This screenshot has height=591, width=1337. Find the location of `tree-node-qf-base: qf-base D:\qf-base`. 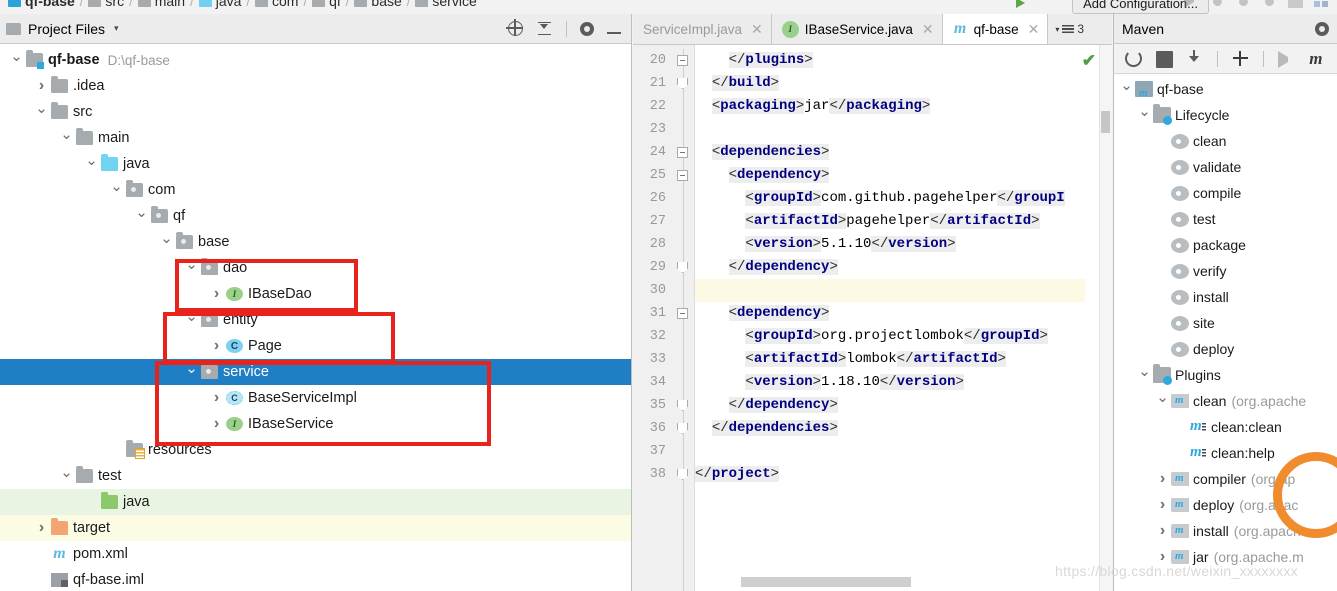

tree-node-qf-base: qf-base D:\qf-base is located at coordinates (315, 60).